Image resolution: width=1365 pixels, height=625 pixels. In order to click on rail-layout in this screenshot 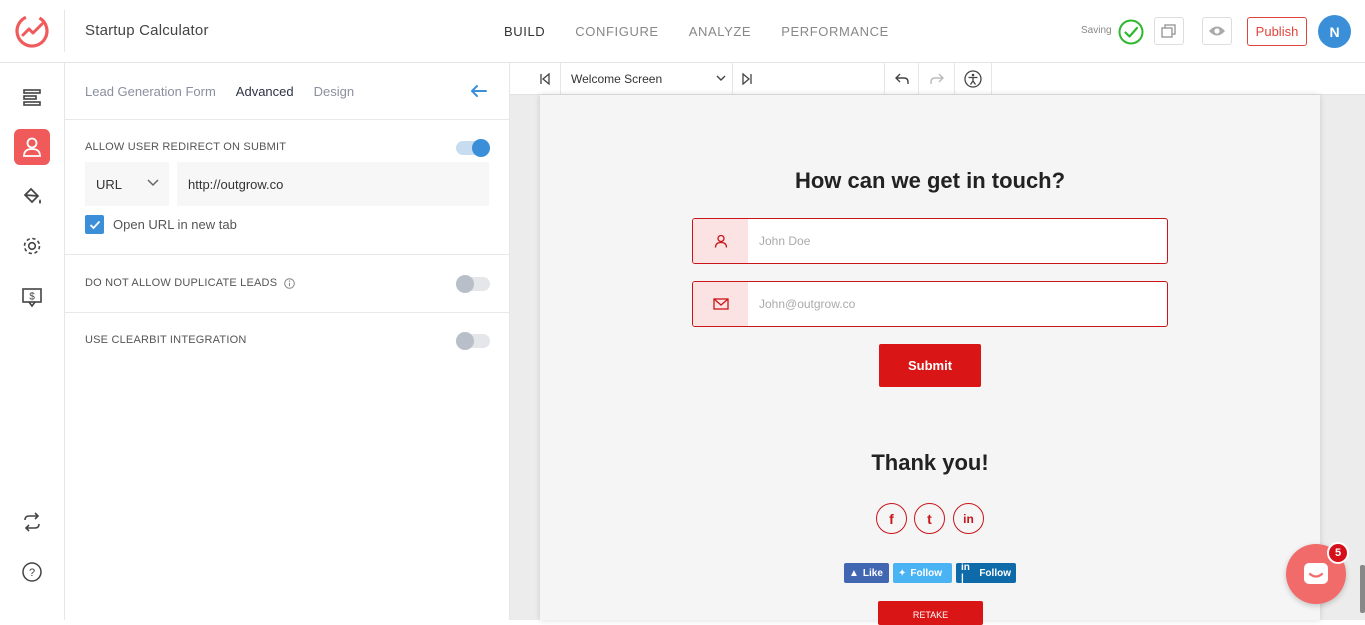, I will do `click(32, 98)`.